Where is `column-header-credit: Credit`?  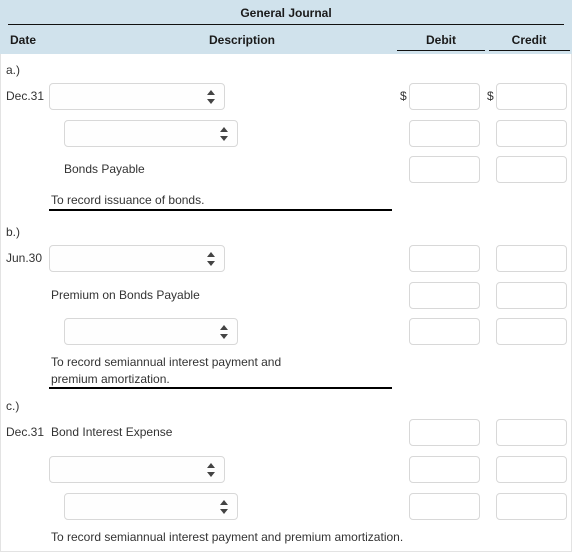
column-header-credit: Credit is located at coordinates (529, 40).